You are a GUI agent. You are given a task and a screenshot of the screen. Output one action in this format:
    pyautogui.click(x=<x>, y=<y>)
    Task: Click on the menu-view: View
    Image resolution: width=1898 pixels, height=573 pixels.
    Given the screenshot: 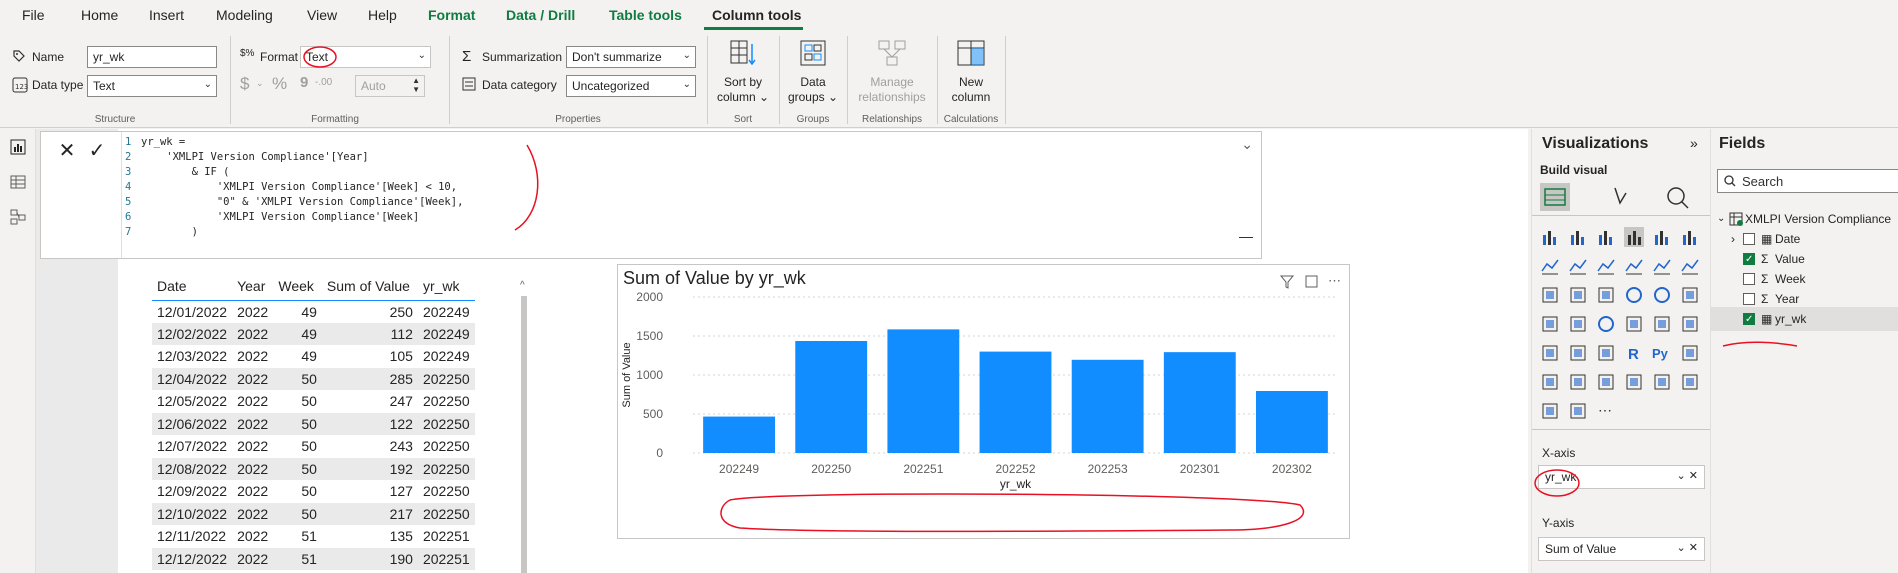 What is the action you would take?
    pyautogui.click(x=322, y=15)
    